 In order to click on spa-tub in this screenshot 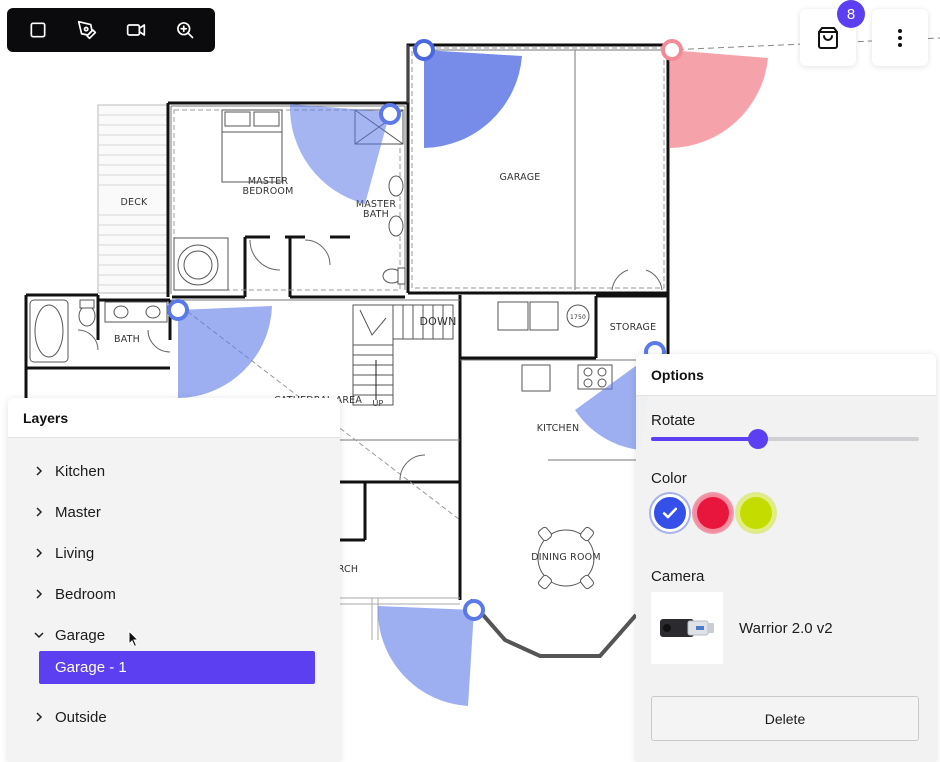, I will do `click(201, 264)`.